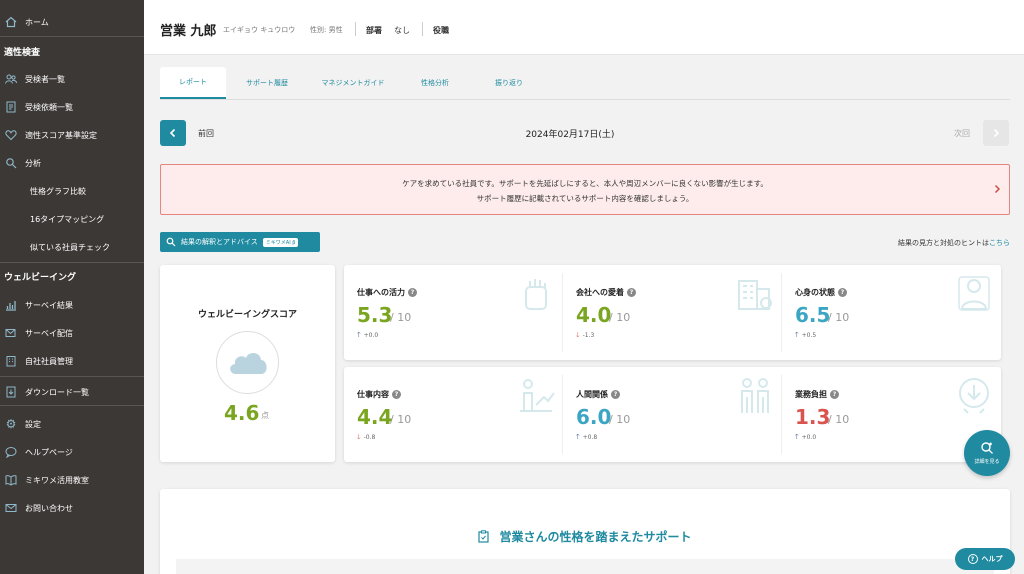 Image resolution: width=1024 pixels, height=574 pixels. What do you see at coordinates (11, 361) in the screenshot?
I see `building-icon` at bounding box center [11, 361].